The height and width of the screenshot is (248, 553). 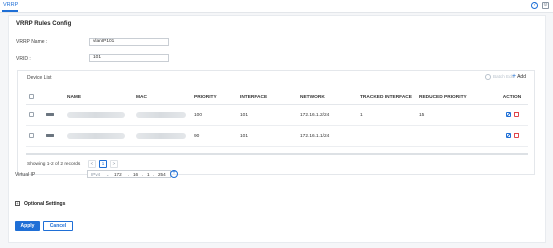 What do you see at coordinates (129, 42) in the screenshot?
I see `vrrp-name-input: vlanIP101` at bounding box center [129, 42].